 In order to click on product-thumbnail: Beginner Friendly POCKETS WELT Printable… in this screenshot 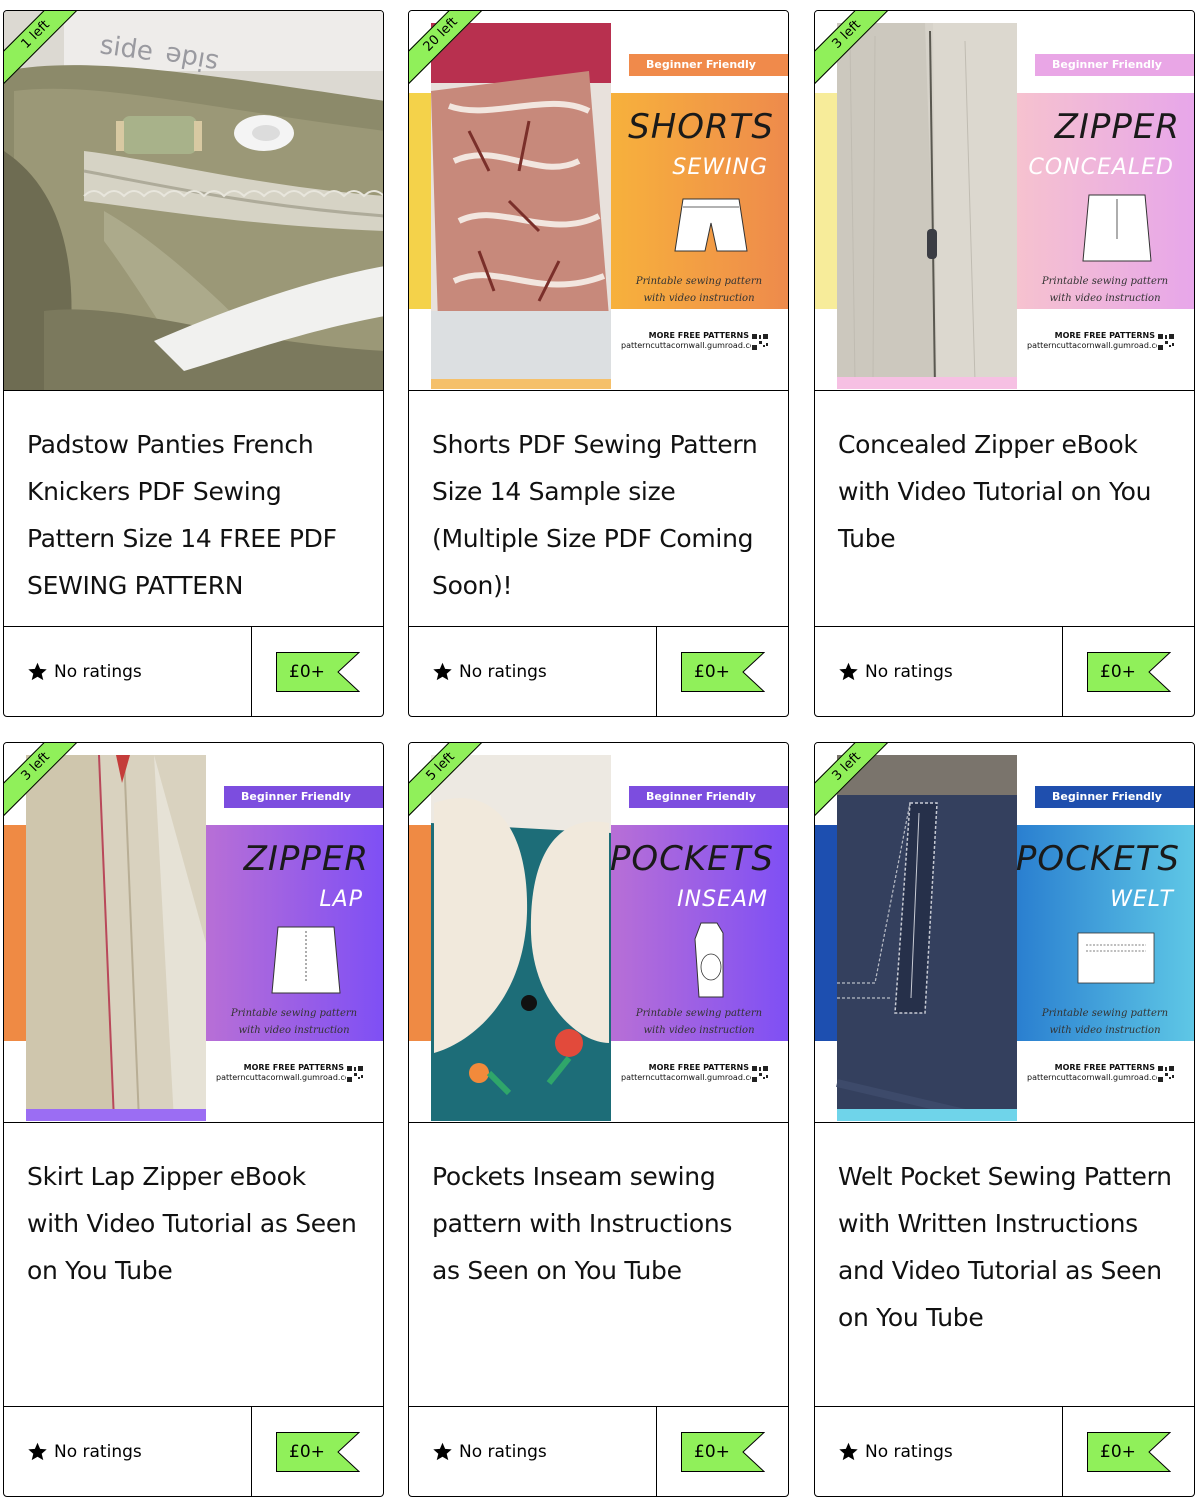, I will do `click(1004, 933)`.